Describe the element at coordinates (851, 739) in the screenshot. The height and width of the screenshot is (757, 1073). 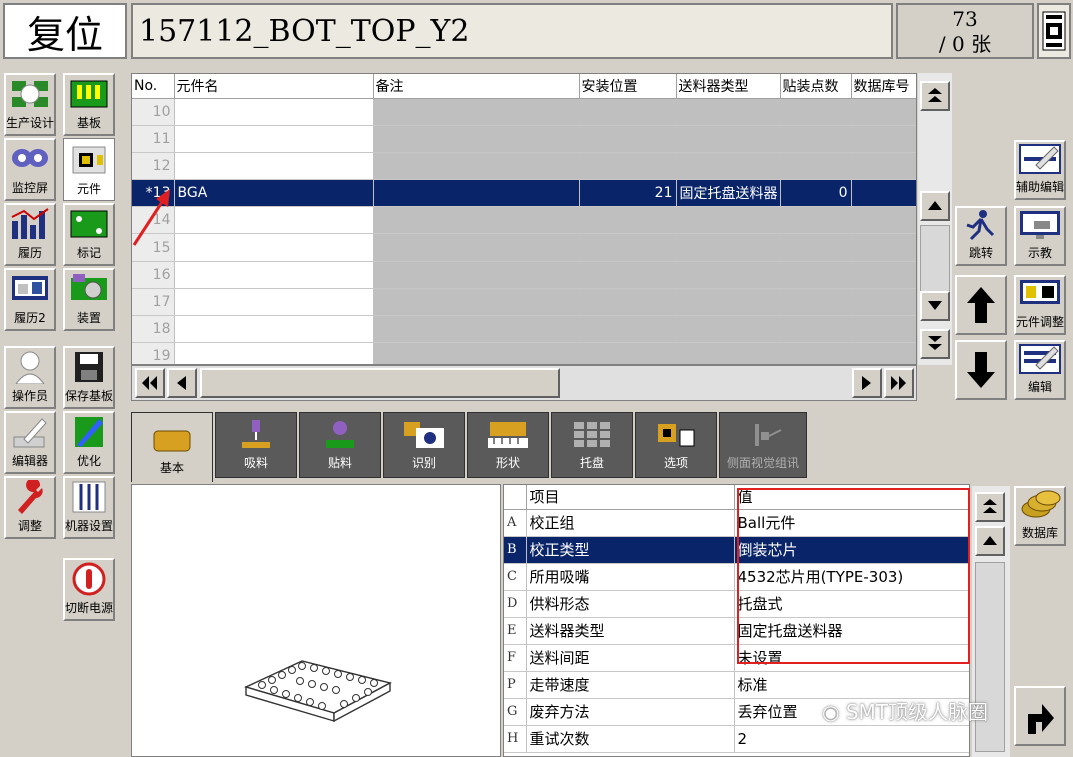
I see `prop-value: 2` at that location.